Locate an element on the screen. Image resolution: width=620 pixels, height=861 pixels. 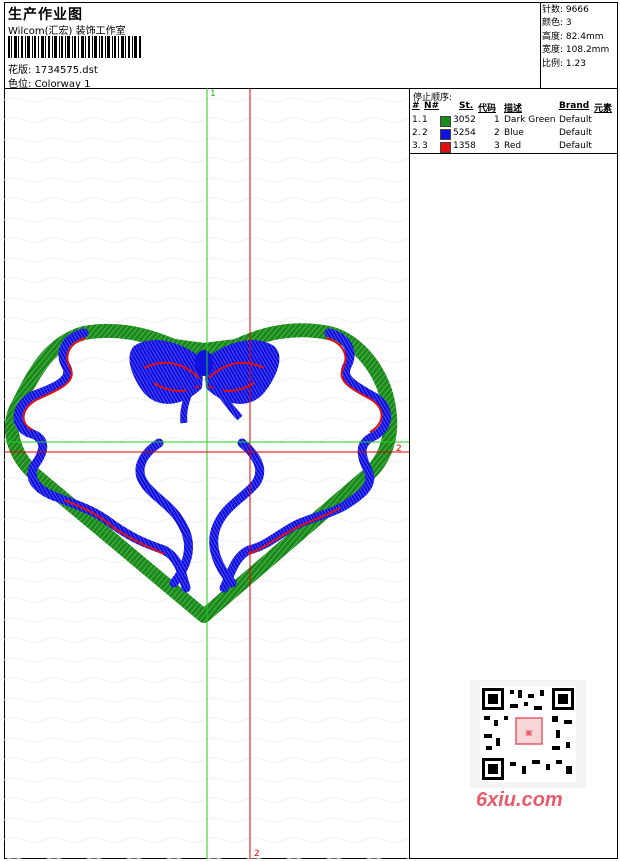
table-bottom-rule is located at coordinates (514, 153).